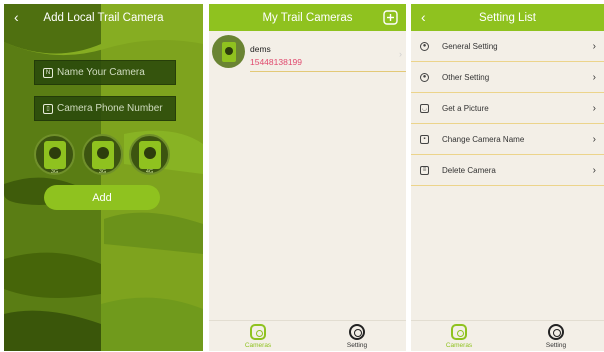  Describe the element at coordinates (507, 77) in the screenshot. I see `setting-other: ● Other Setting ›` at that location.